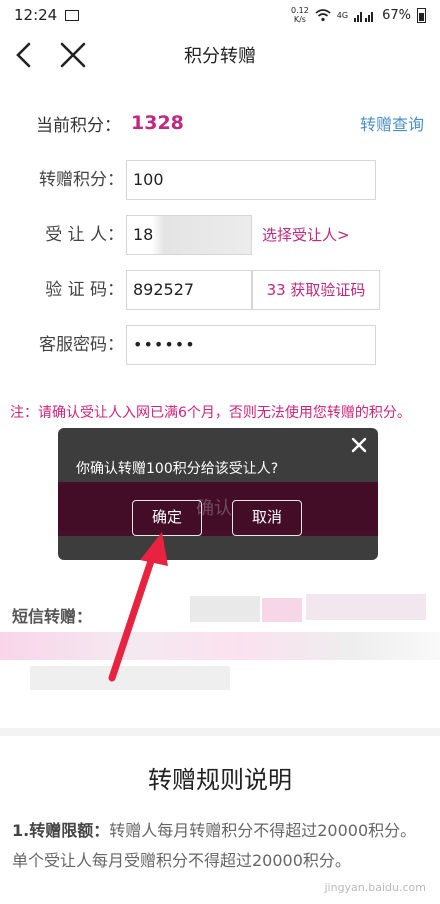  I want to click on nav-bar: 积分转赠, so click(220, 55).